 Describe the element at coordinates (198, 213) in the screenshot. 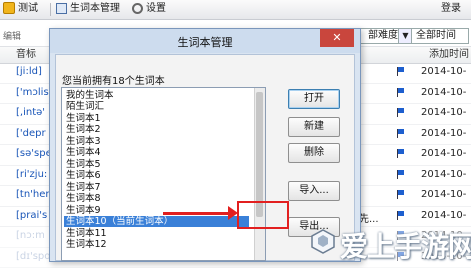

I see `annotation-arrow-line` at that location.